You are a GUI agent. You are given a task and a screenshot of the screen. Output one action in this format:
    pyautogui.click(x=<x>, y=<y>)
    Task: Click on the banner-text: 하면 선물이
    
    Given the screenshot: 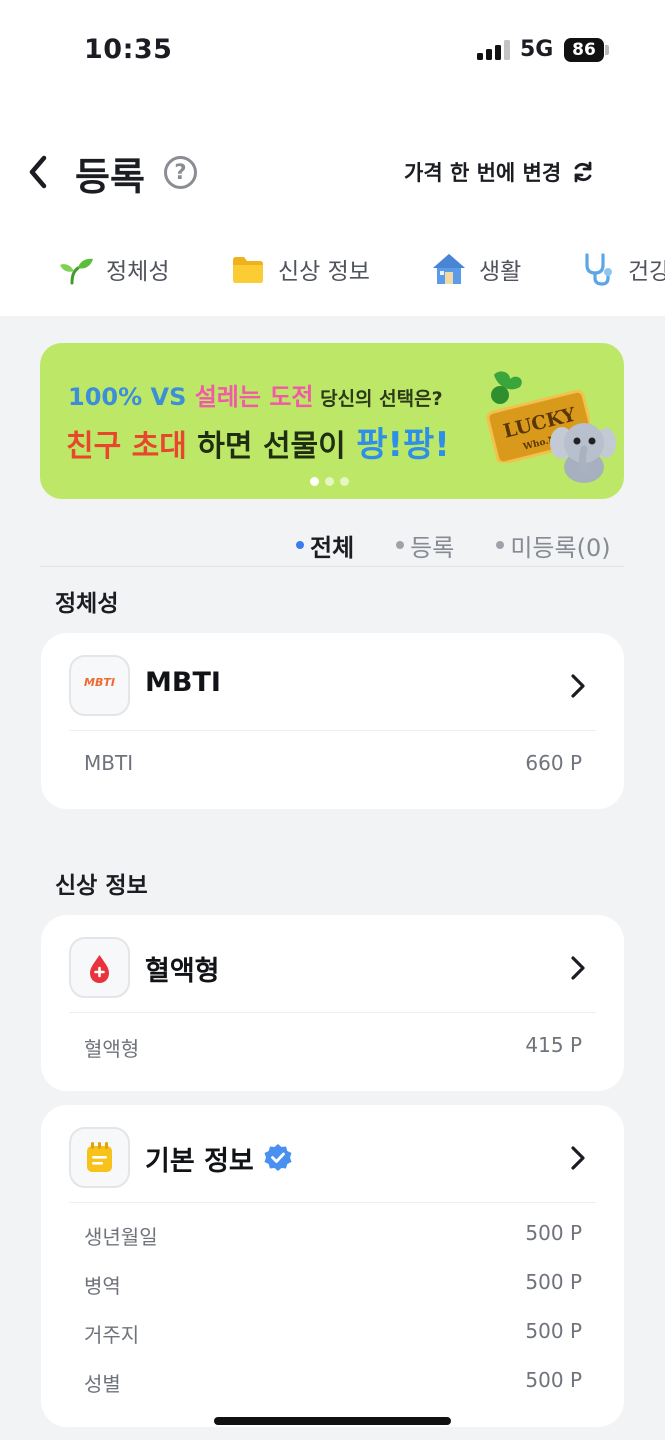 What is the action you would take?
    pyautogui.click(x=271, y=446)
    